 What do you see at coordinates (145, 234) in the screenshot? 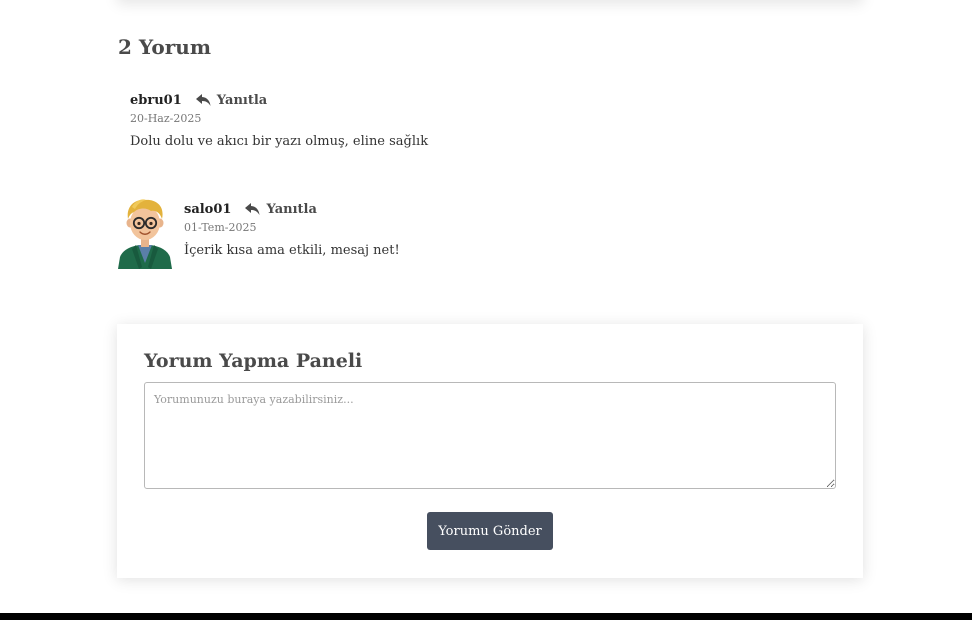
I see `avatar` at bounding box center [145, 234].